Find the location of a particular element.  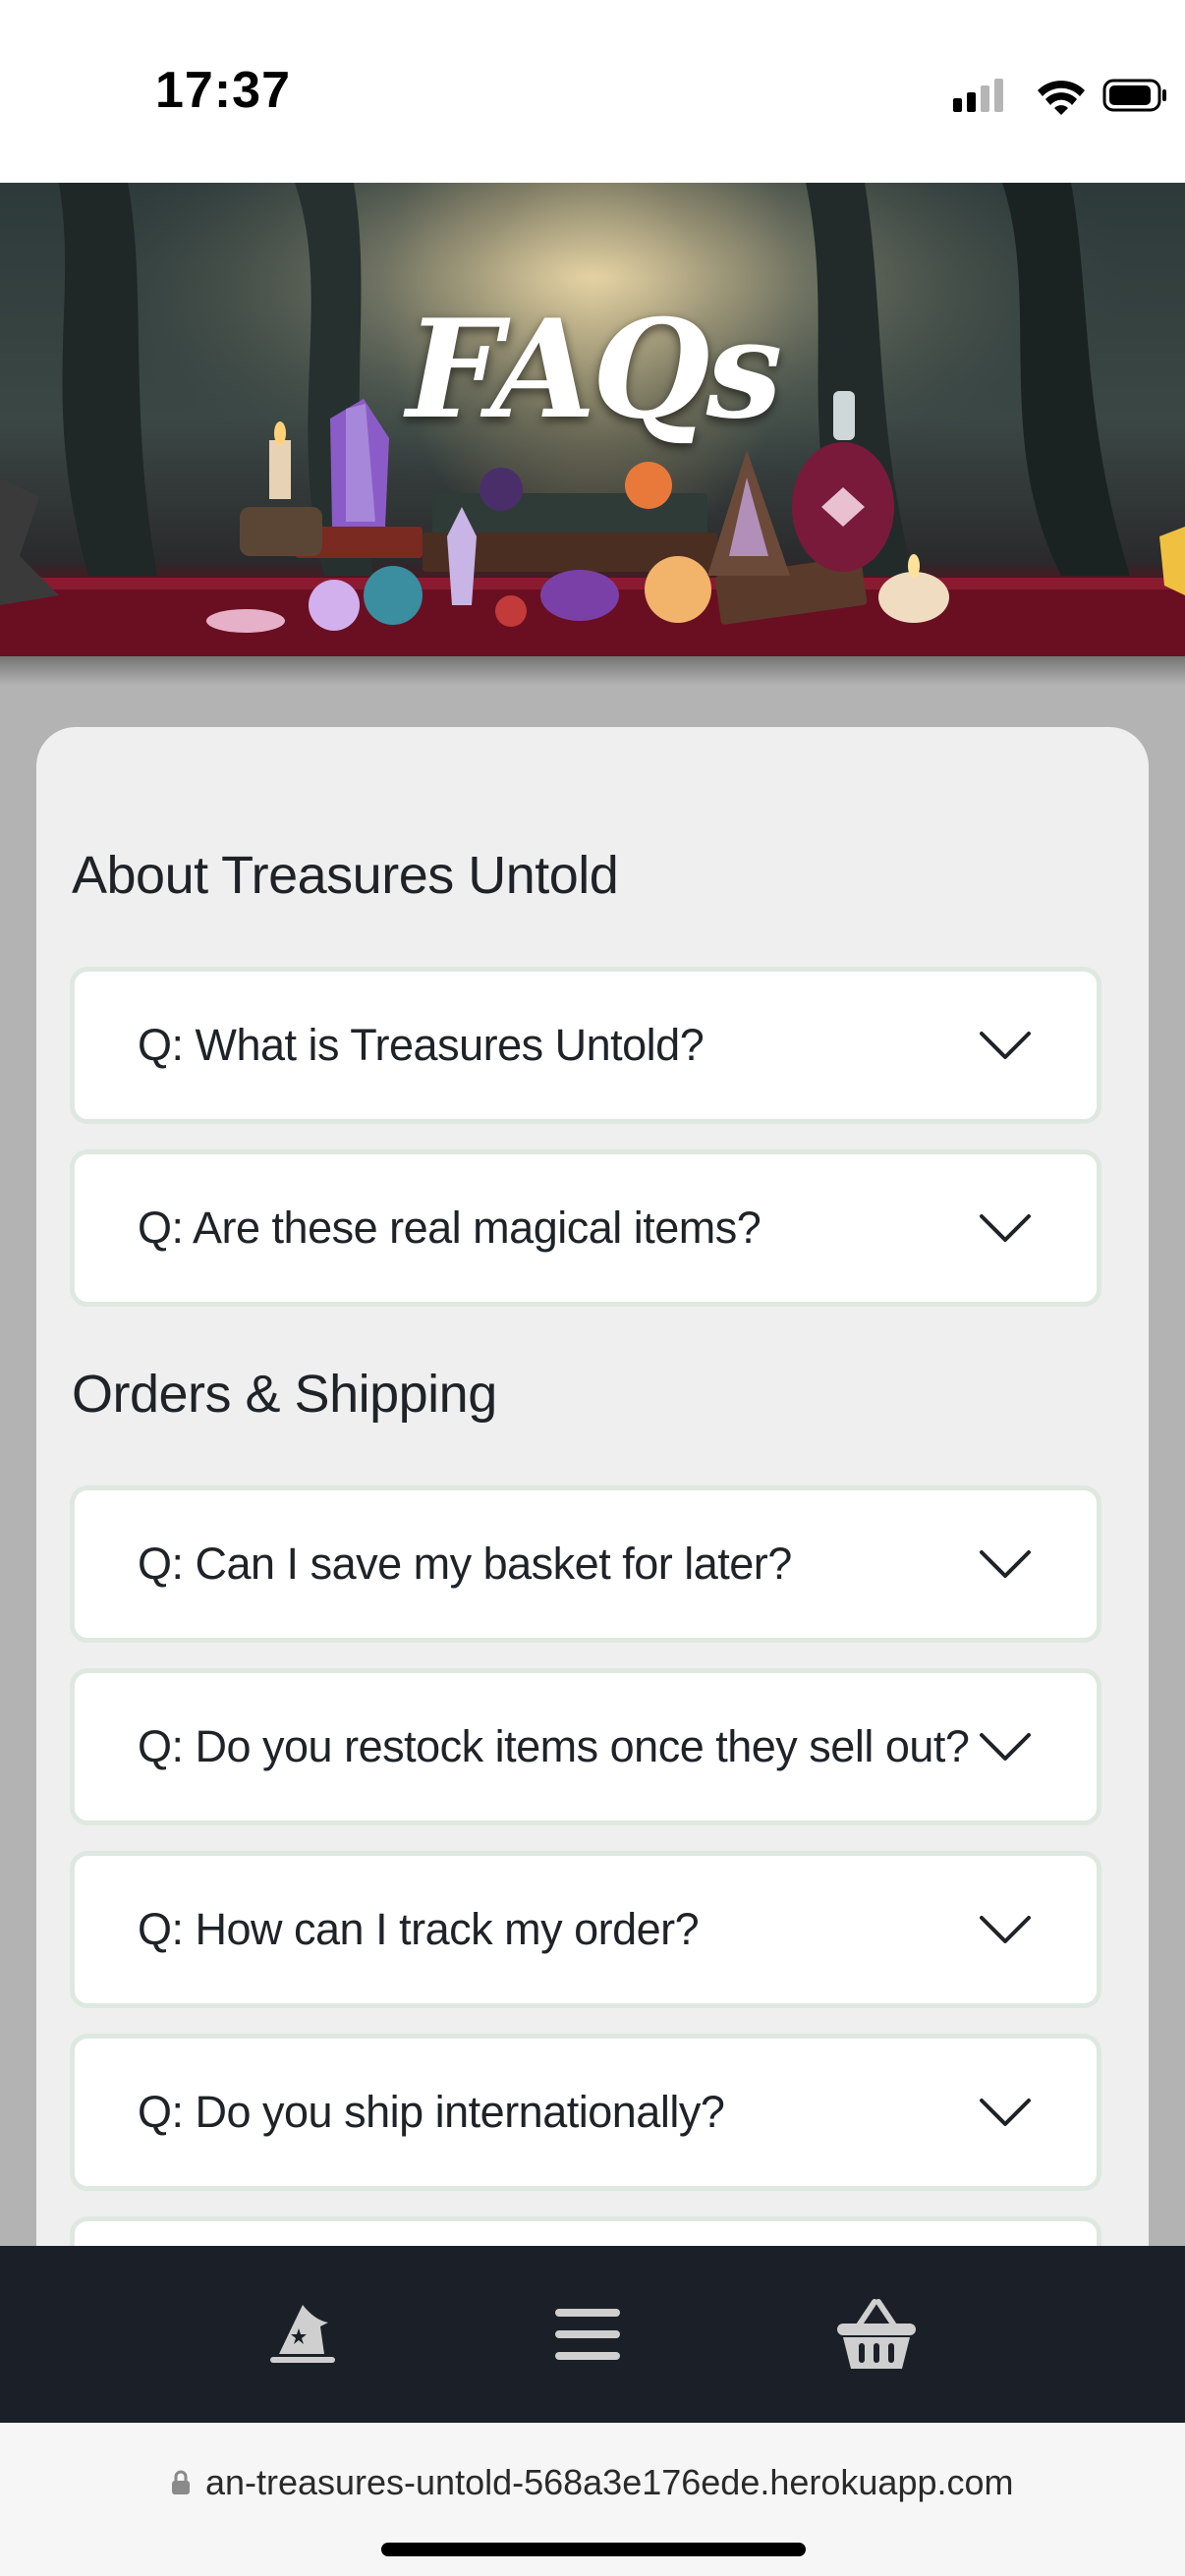

faq-question: Q: Can I save my basket for later? is located at coordinates (465, 1564).